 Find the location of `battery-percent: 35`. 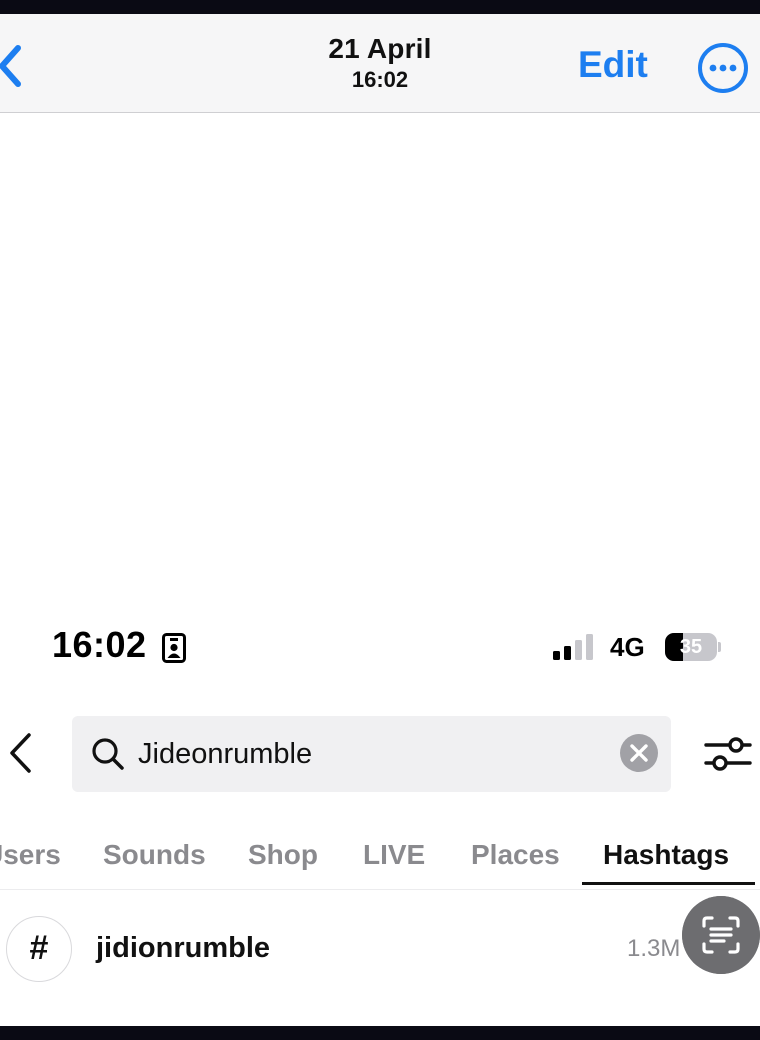

battery-percent: 35 is located at coordinates (691, 647).